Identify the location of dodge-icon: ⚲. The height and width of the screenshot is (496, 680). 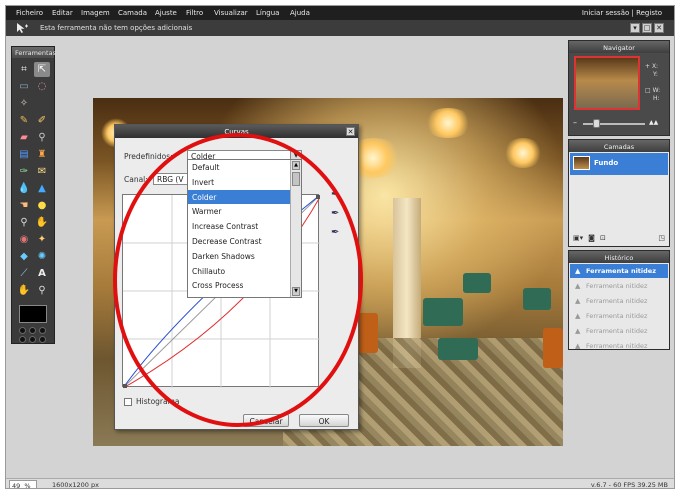
(24, 222).